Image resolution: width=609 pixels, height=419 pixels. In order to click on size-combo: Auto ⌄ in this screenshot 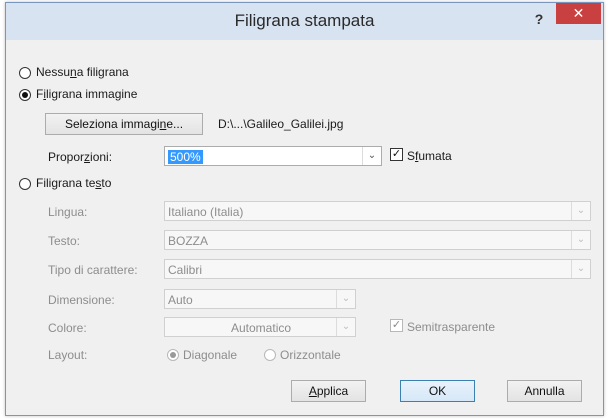, I will do `click(260, 299)`.